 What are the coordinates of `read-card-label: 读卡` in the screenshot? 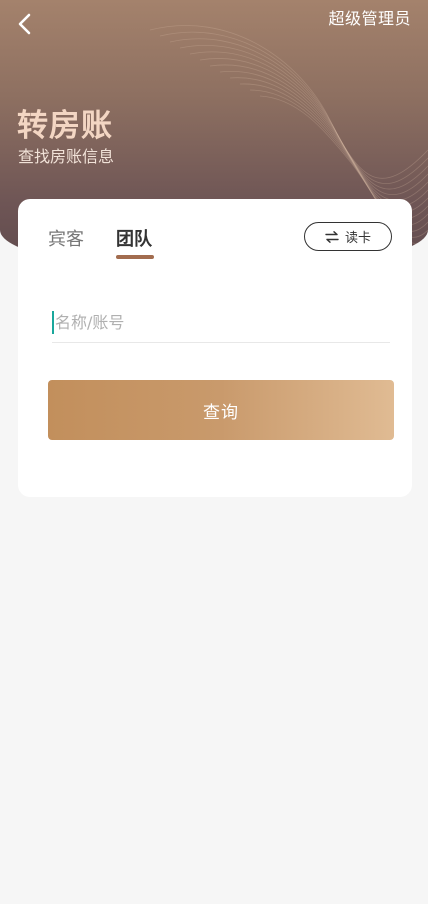 It's located at (357, 238).